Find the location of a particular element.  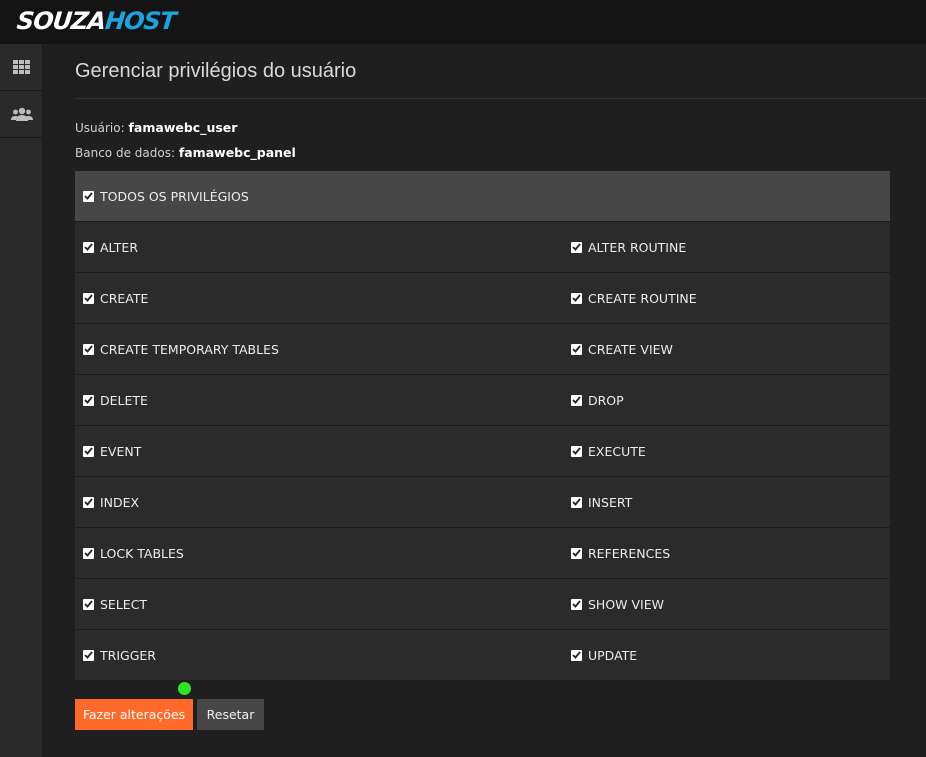

privilege-checkbox-cell: UPDATE is located at coordinates (726, 655).